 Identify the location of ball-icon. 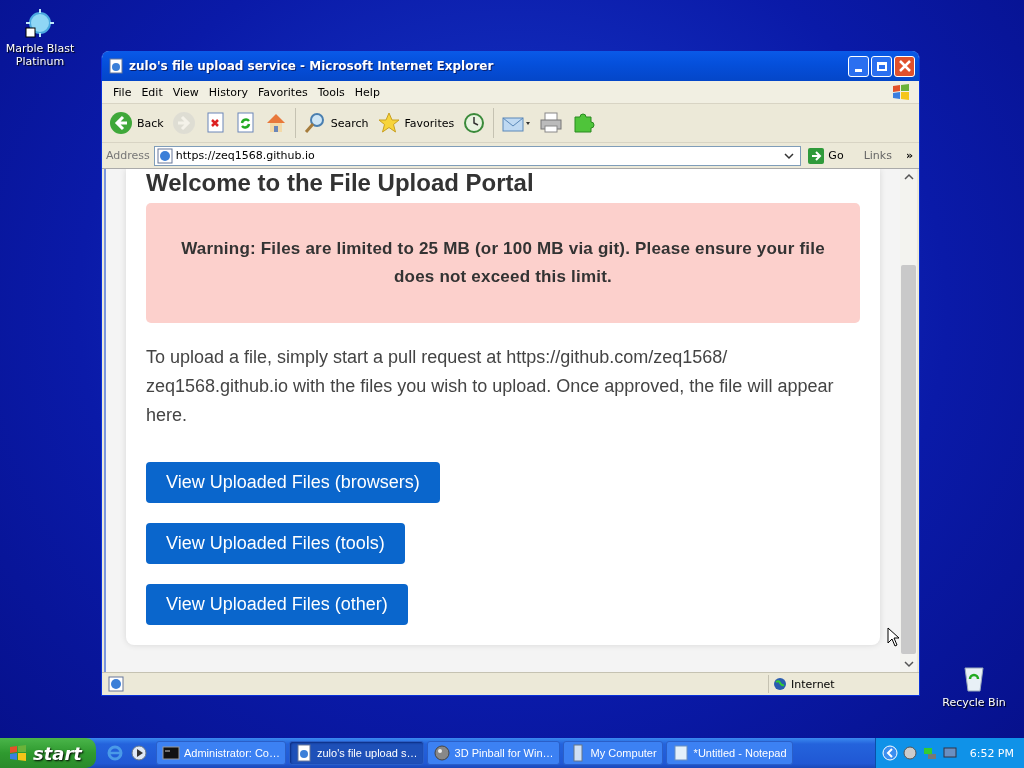
(441, 753).